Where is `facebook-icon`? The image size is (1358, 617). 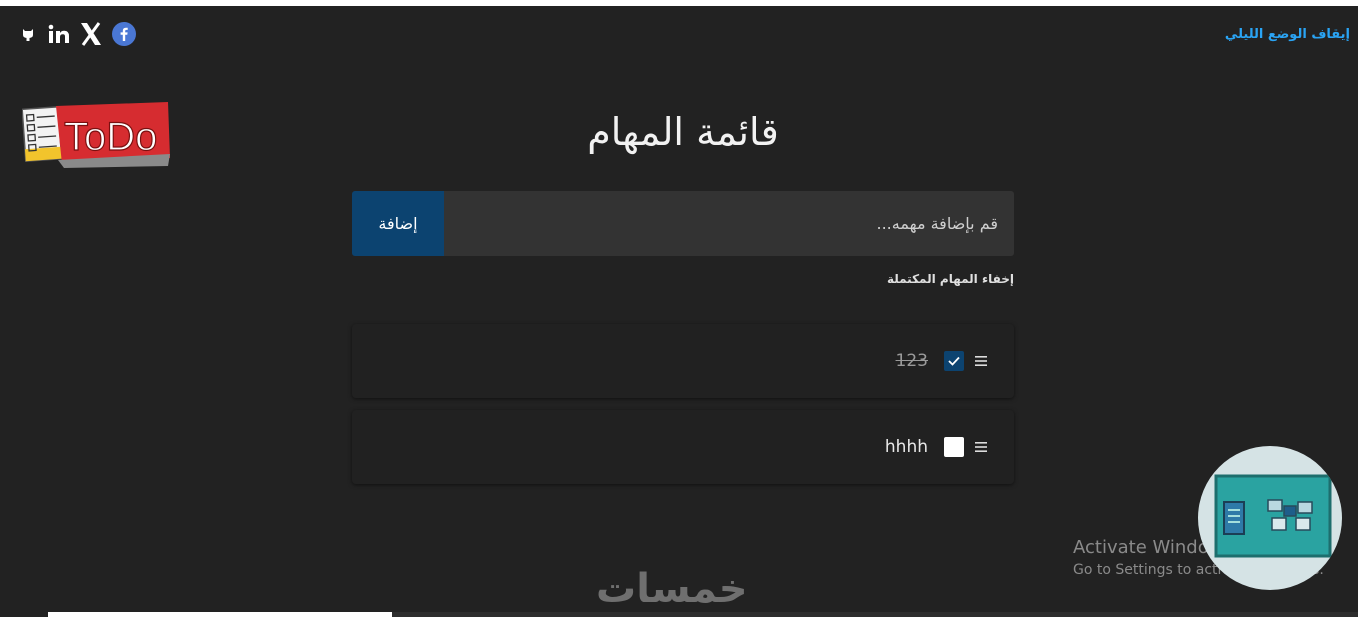
facebook-icon is located at coordinates (124, 34).